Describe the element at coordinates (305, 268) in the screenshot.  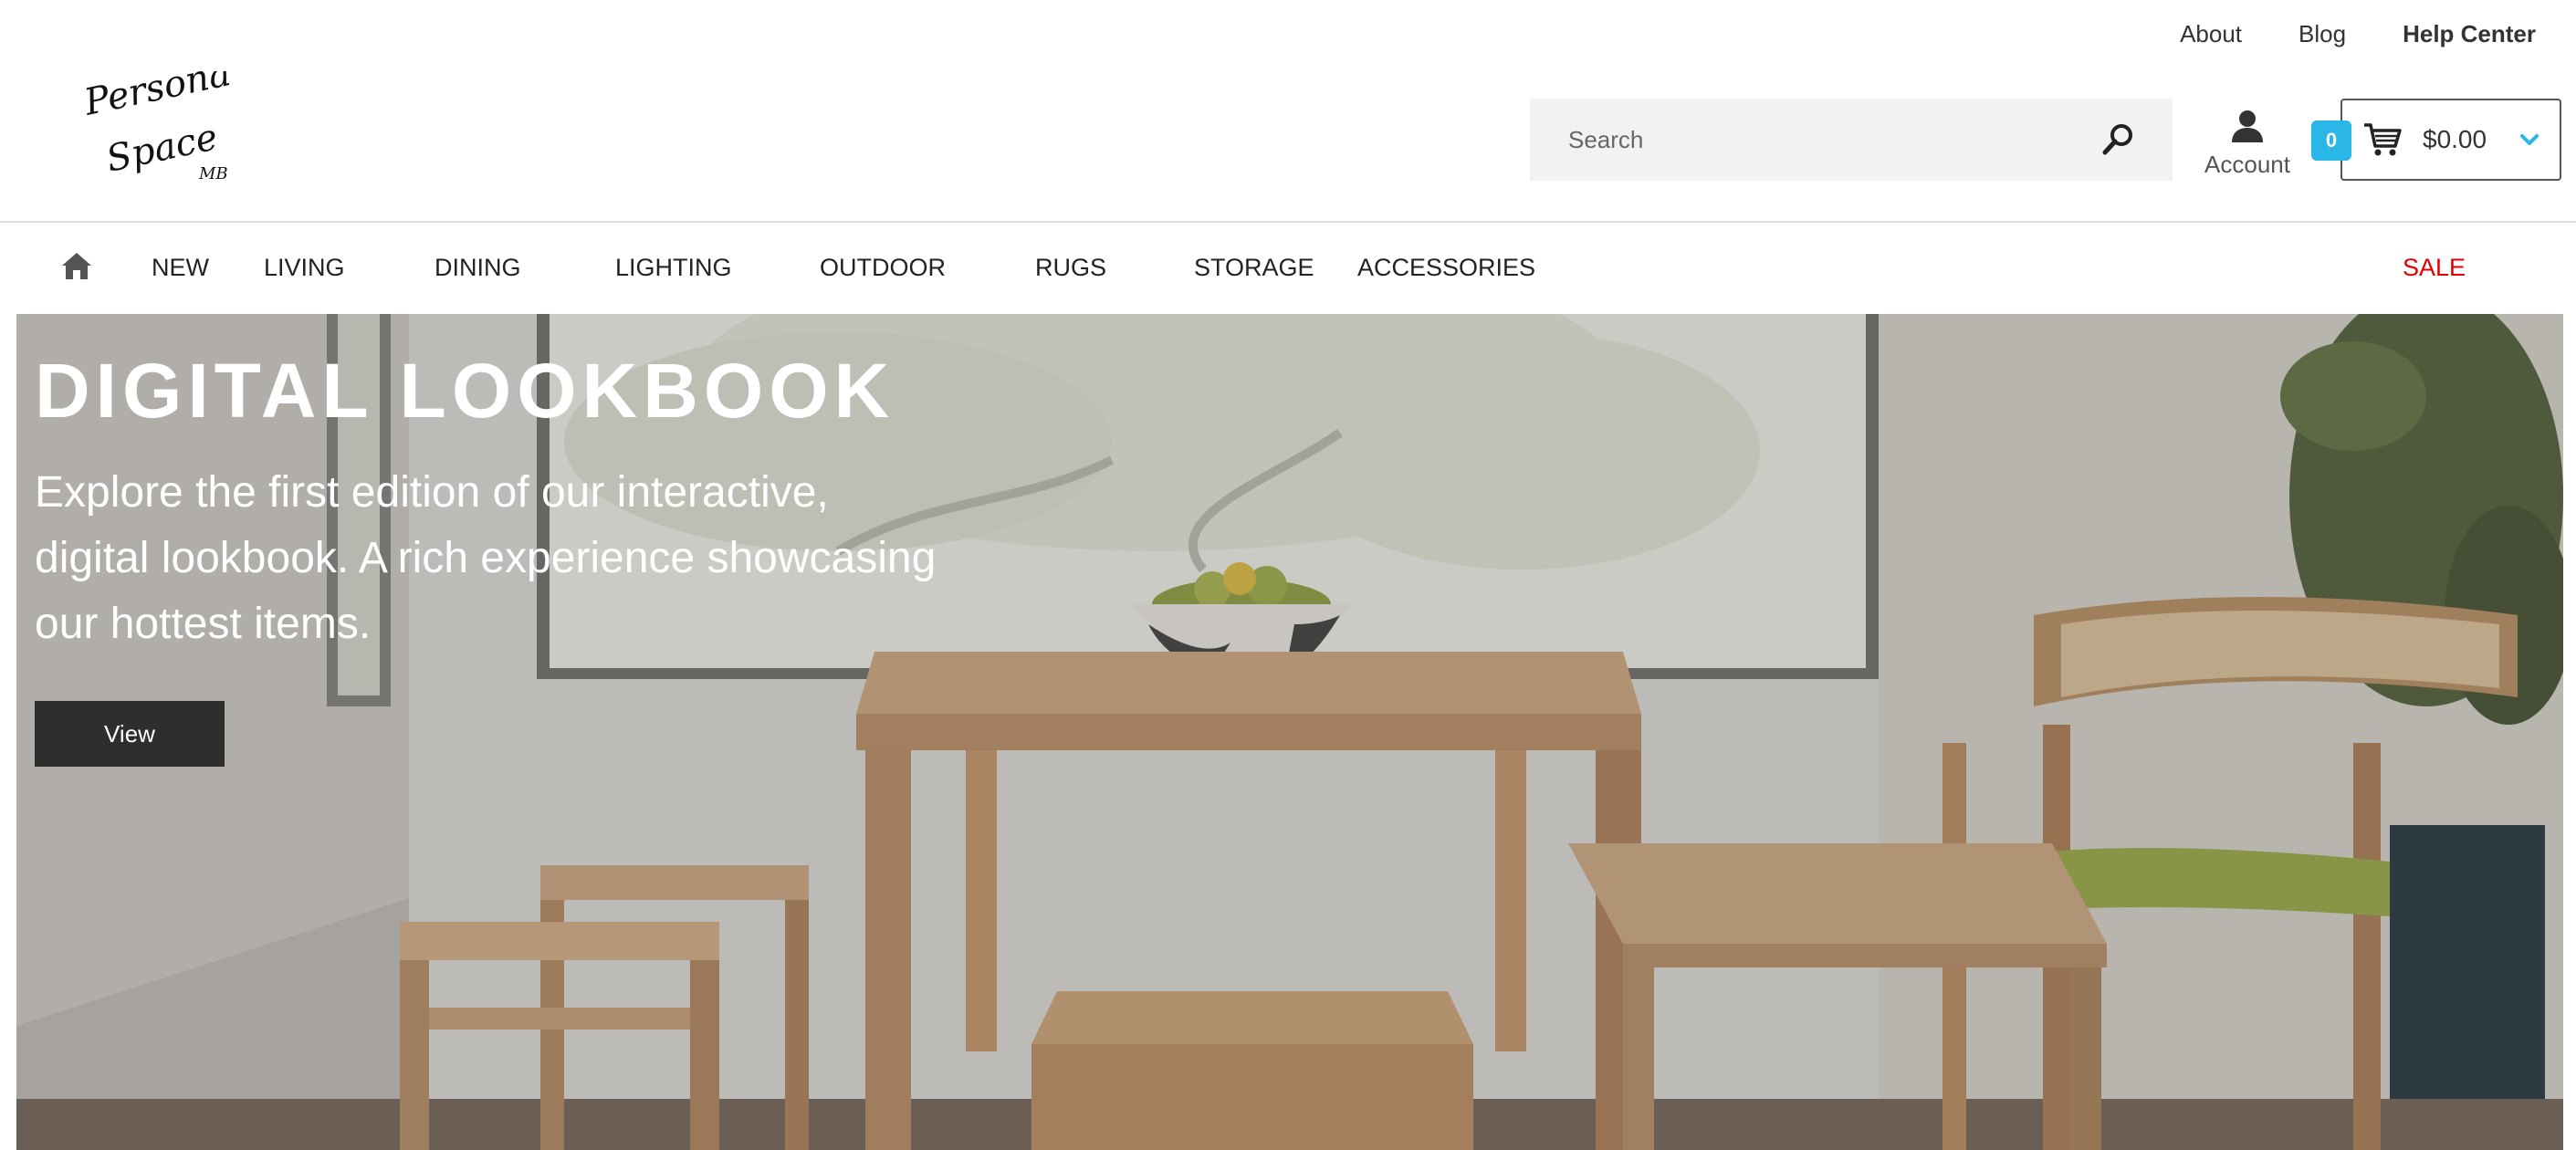
I see `nav-item-living: LIVING` at that location.